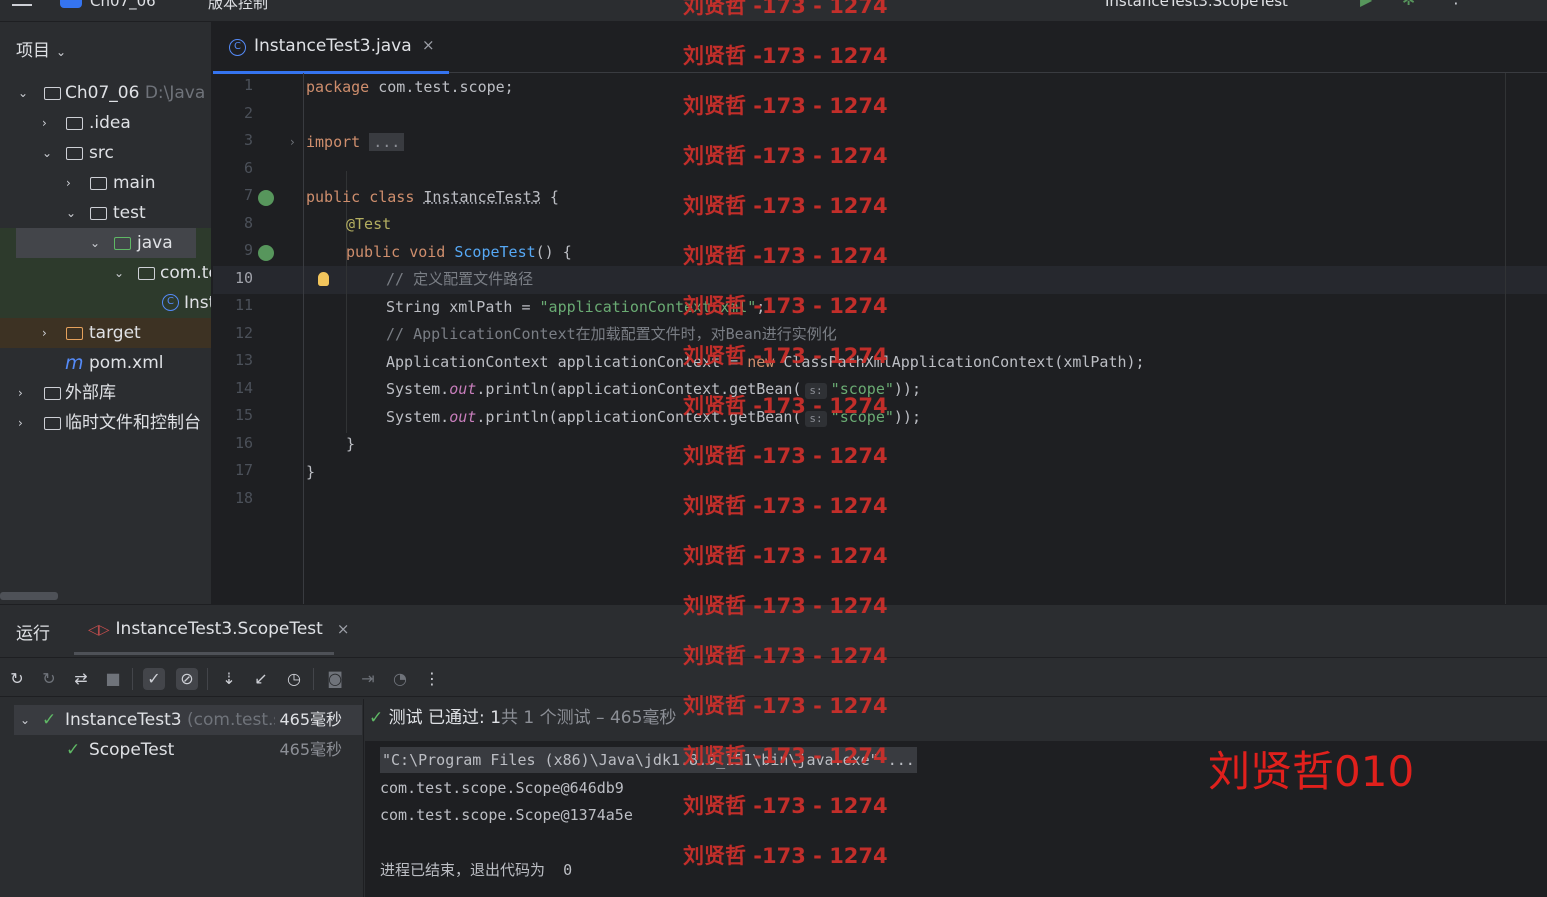  I want to click on tree-item-pom: m pom.xml, so click(105, 363).